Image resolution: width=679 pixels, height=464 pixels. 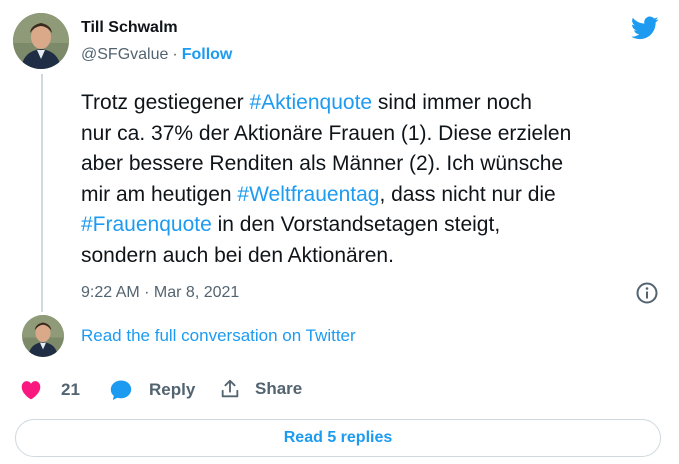 I want to click on reply-button: Reply, so click(x=152, y=390).